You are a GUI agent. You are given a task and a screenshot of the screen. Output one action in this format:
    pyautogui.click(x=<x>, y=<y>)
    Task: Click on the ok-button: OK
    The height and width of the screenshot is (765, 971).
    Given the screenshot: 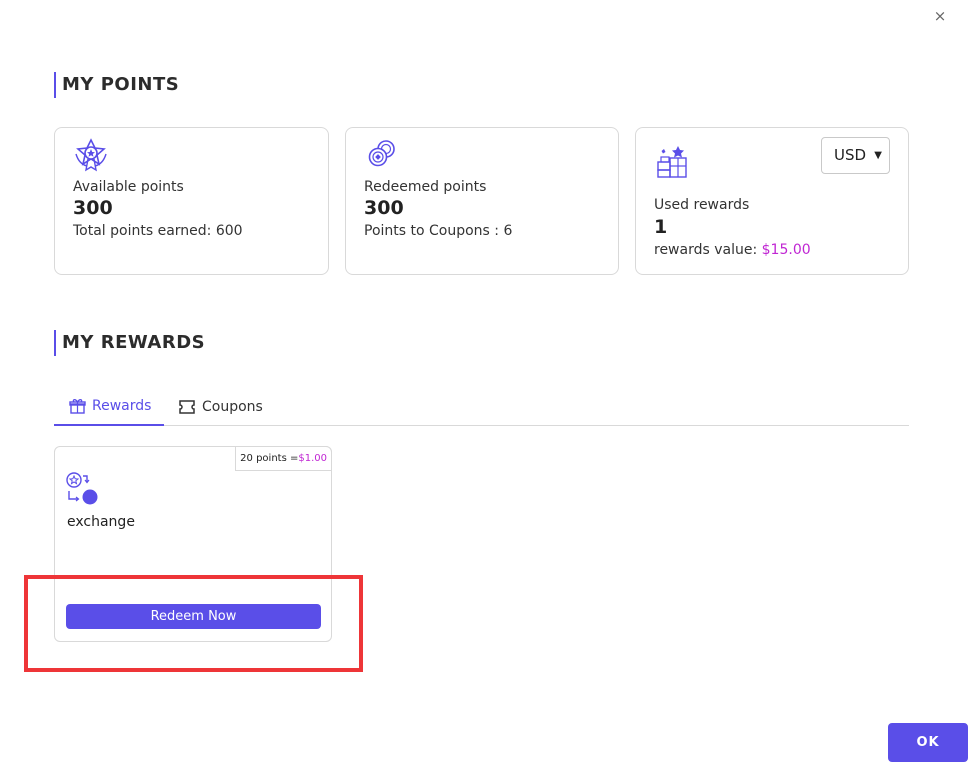 What is the action you would take?
    pyautogui.click(x=928, y=742)
    